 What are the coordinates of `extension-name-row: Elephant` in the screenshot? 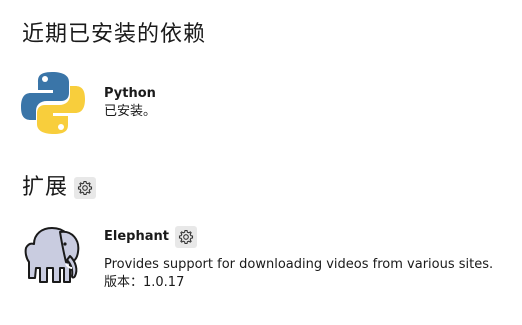 It's located at (298, 237).